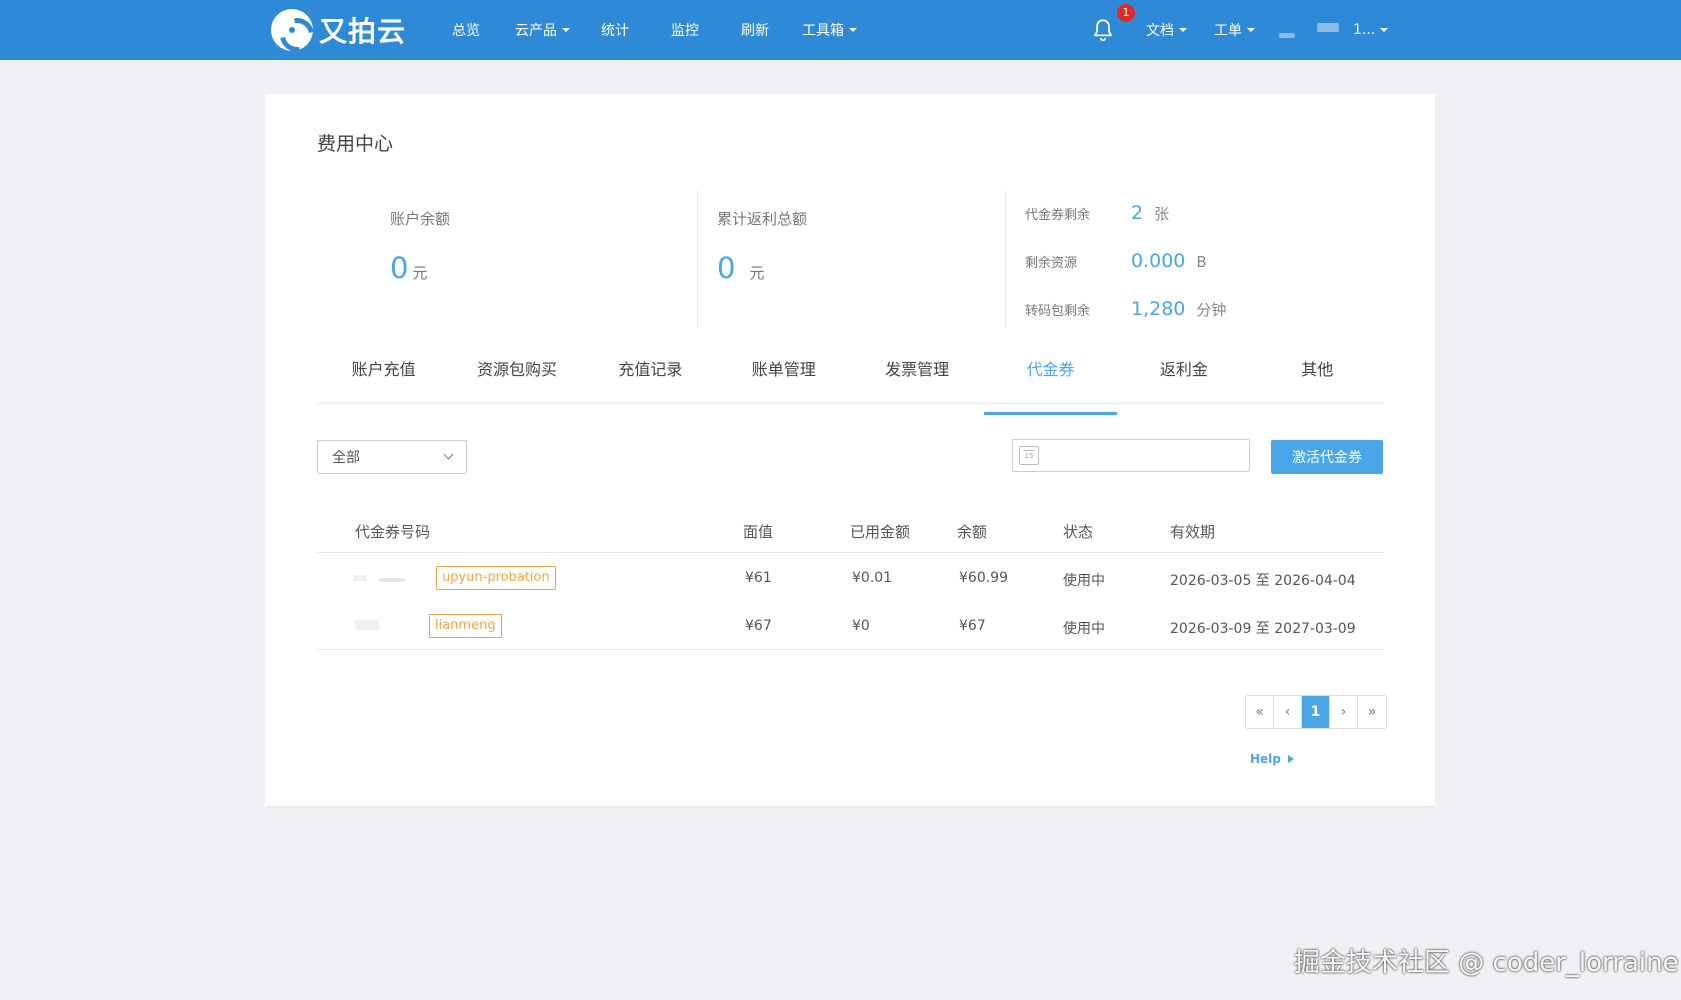 The image size is (1681, 1000). What do you see at coordinates (872, 578) in the screenshot?
I see `used-amount: ¥0.01` at bounding box center [872, 578].